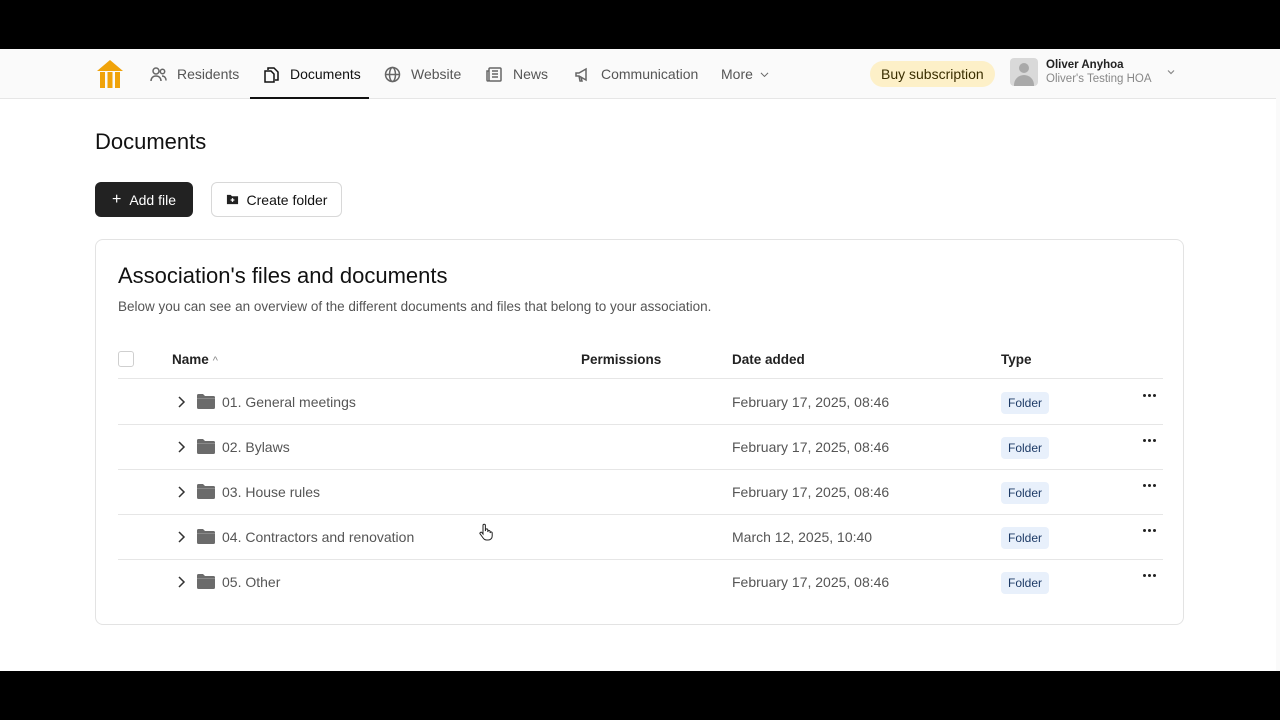 This screenshot has width=1280, height=720. What do you see at coordinates (640, 447) in the screenshot?
I see `table-row: 02. Bylaws February 17, 2025, 08:46 Folder` at bounding box center [640, 447].